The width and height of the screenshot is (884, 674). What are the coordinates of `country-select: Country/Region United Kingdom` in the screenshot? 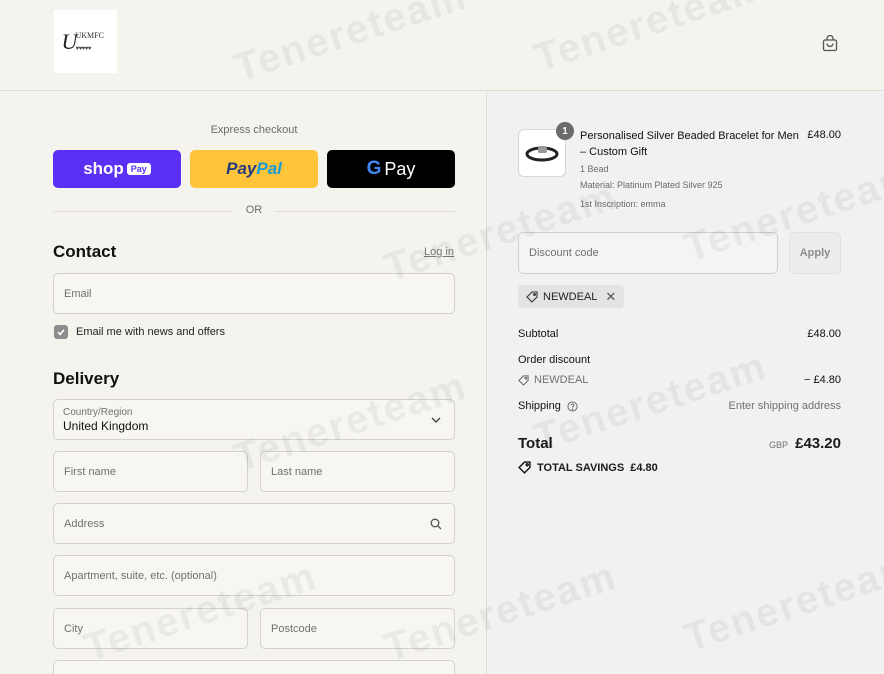 It's located at (254, 419).